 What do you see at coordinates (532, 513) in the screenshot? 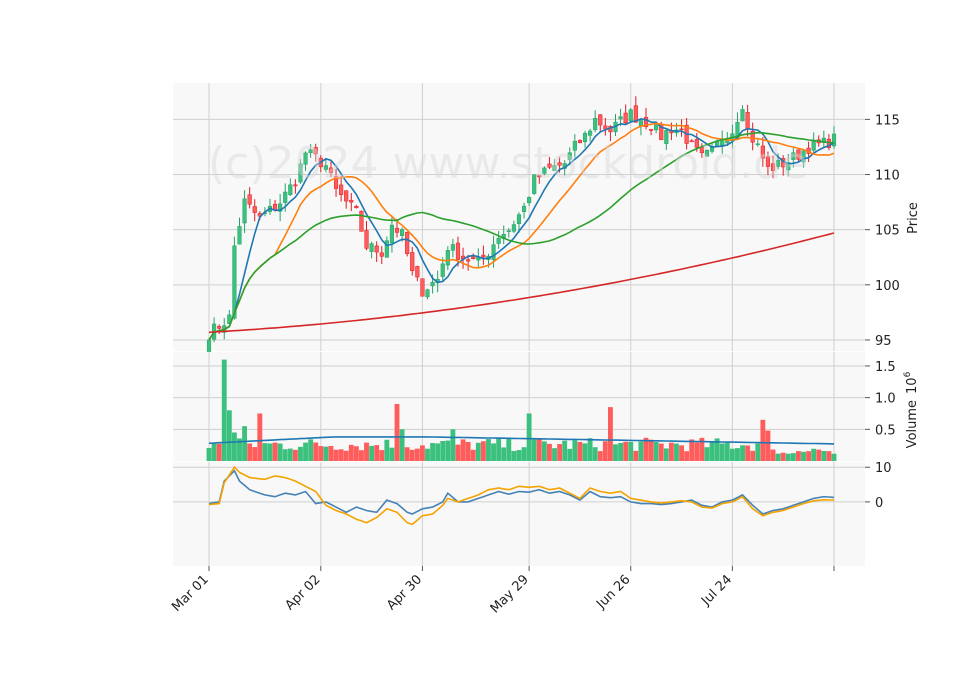
I see `oscillator-panel: 0 10` at bounding box center [532, 513].